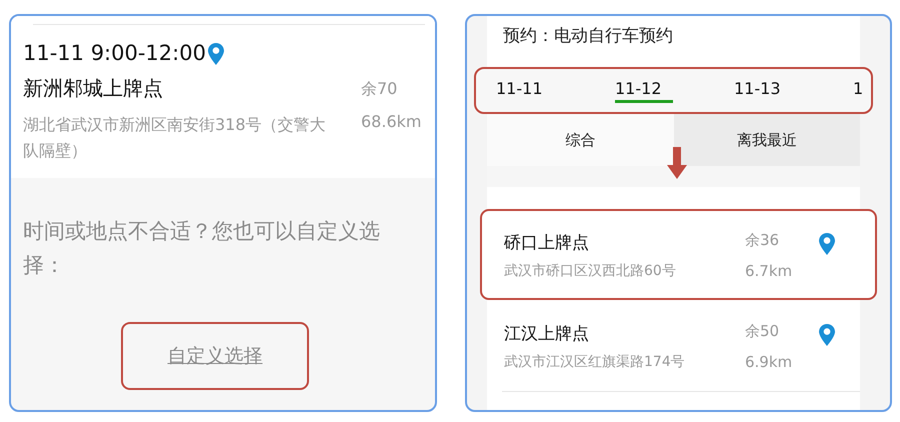 The width and height of the screenshot is (900, 422). I want to click on date-tab: 11-11, so click(555, 90).